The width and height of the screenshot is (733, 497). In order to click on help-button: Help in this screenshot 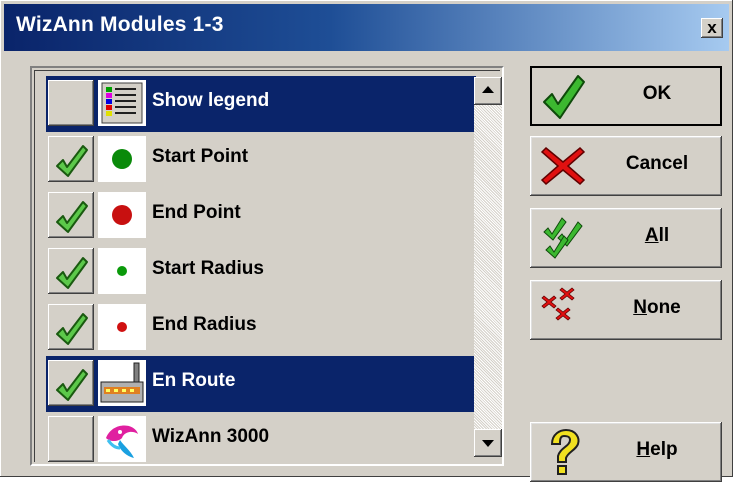, I will do `click(626, 452)`.